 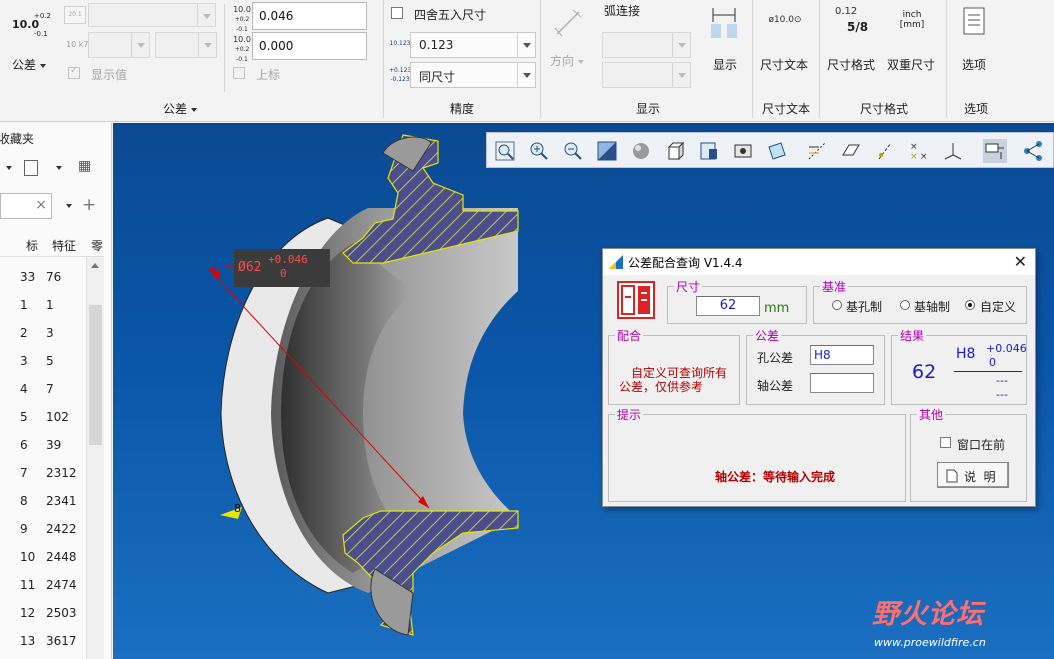 I want to click on hole-tolerance-input: H8, so click(x=842, y=355).